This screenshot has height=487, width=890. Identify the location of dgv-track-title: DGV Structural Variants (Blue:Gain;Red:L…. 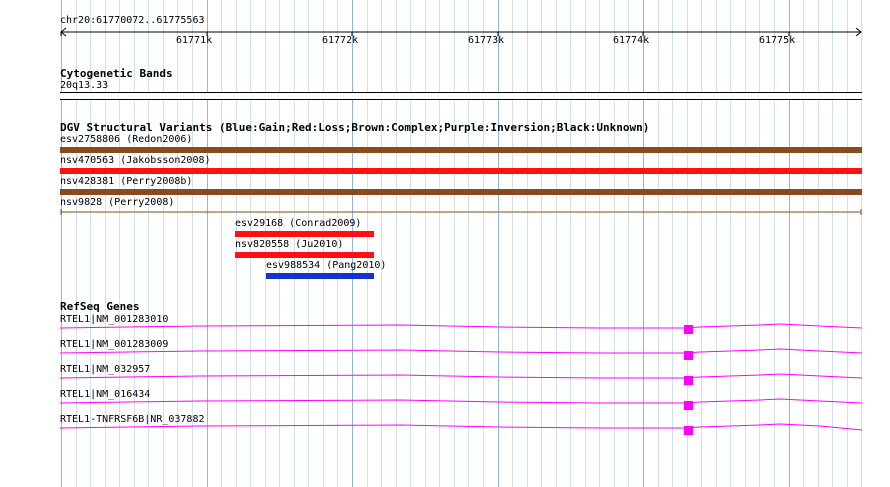
(355, 127).